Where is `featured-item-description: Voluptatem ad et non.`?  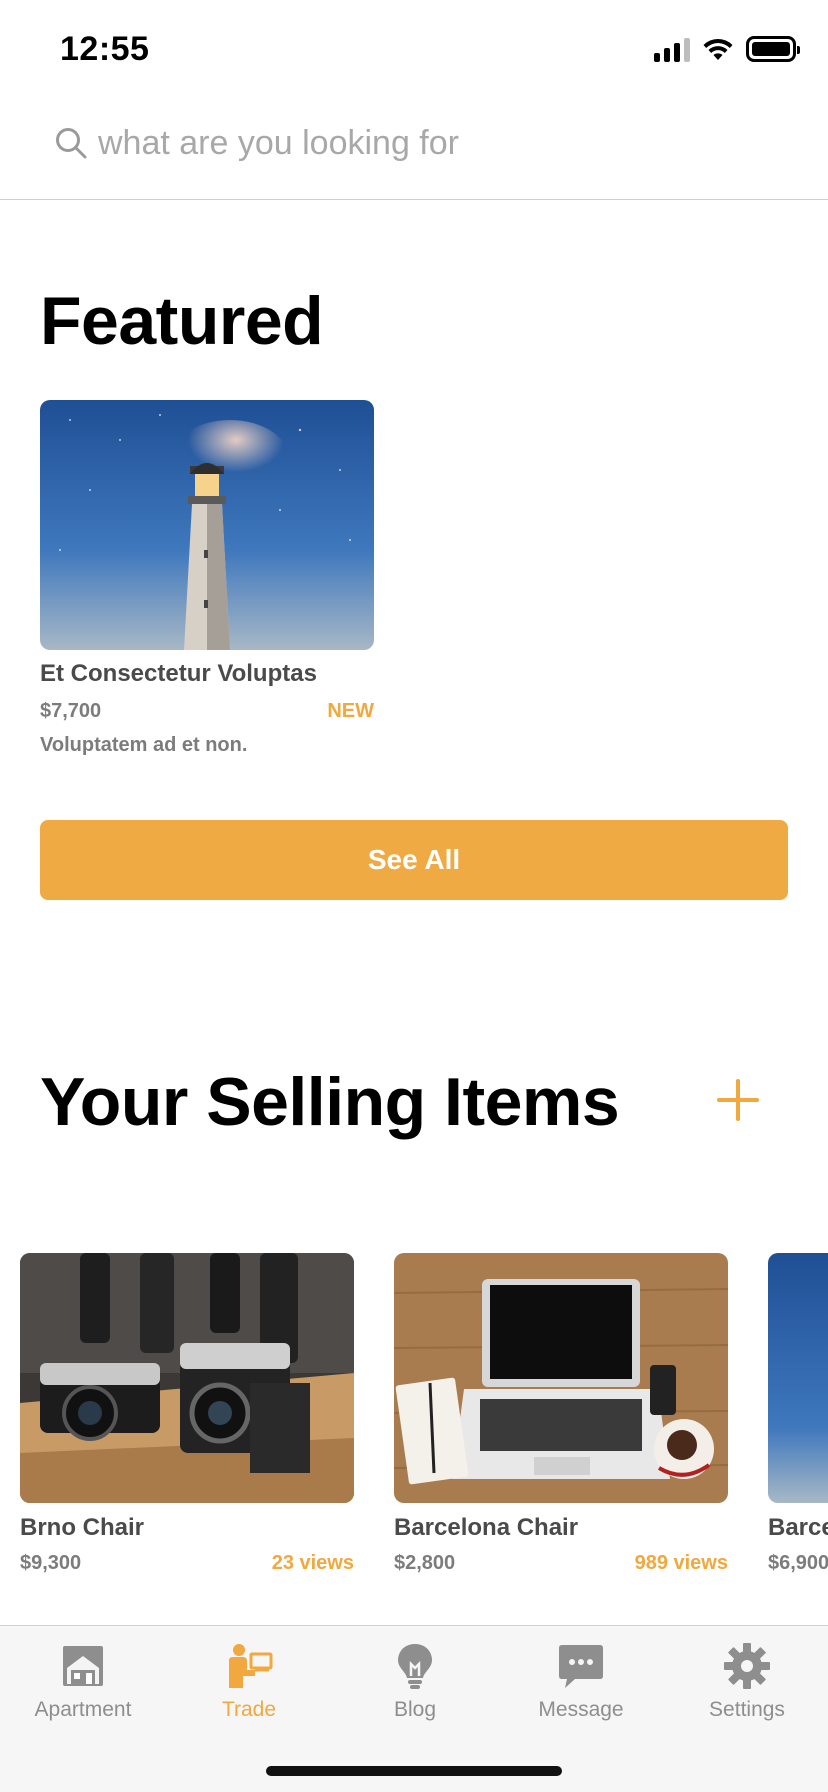 featured-item-description: Voluptatem ad et non. is located at coordinates (144, 745).